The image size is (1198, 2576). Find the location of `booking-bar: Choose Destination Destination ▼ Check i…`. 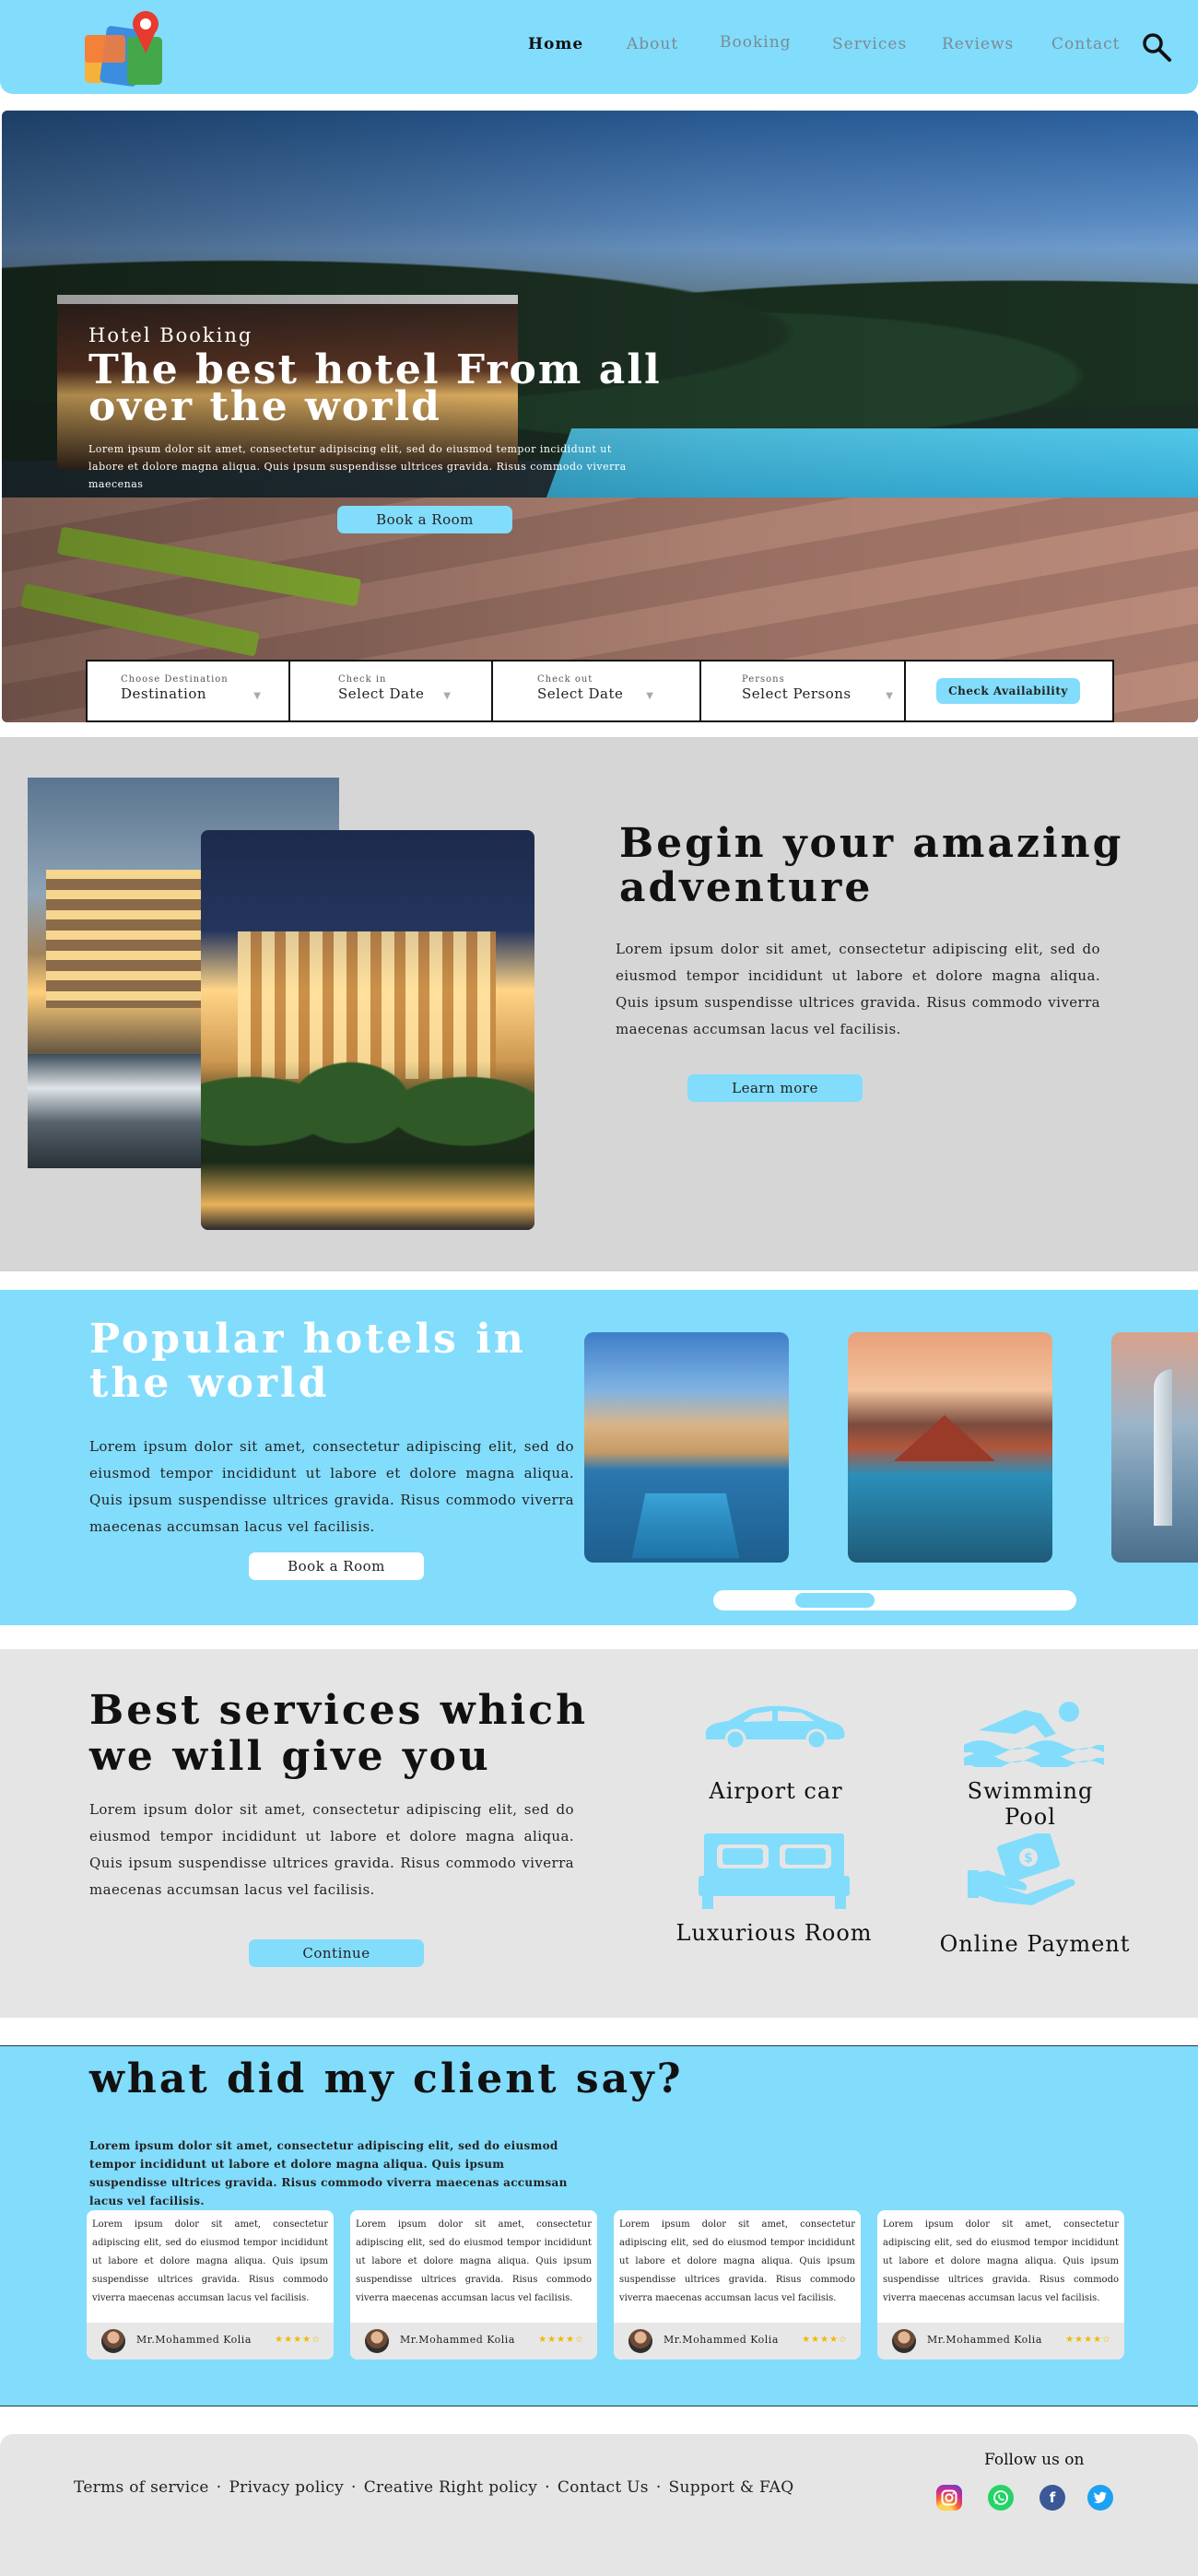

booking-bar: Choose Destination Destination ▼ Check i… is located at coordinates (600, 691).